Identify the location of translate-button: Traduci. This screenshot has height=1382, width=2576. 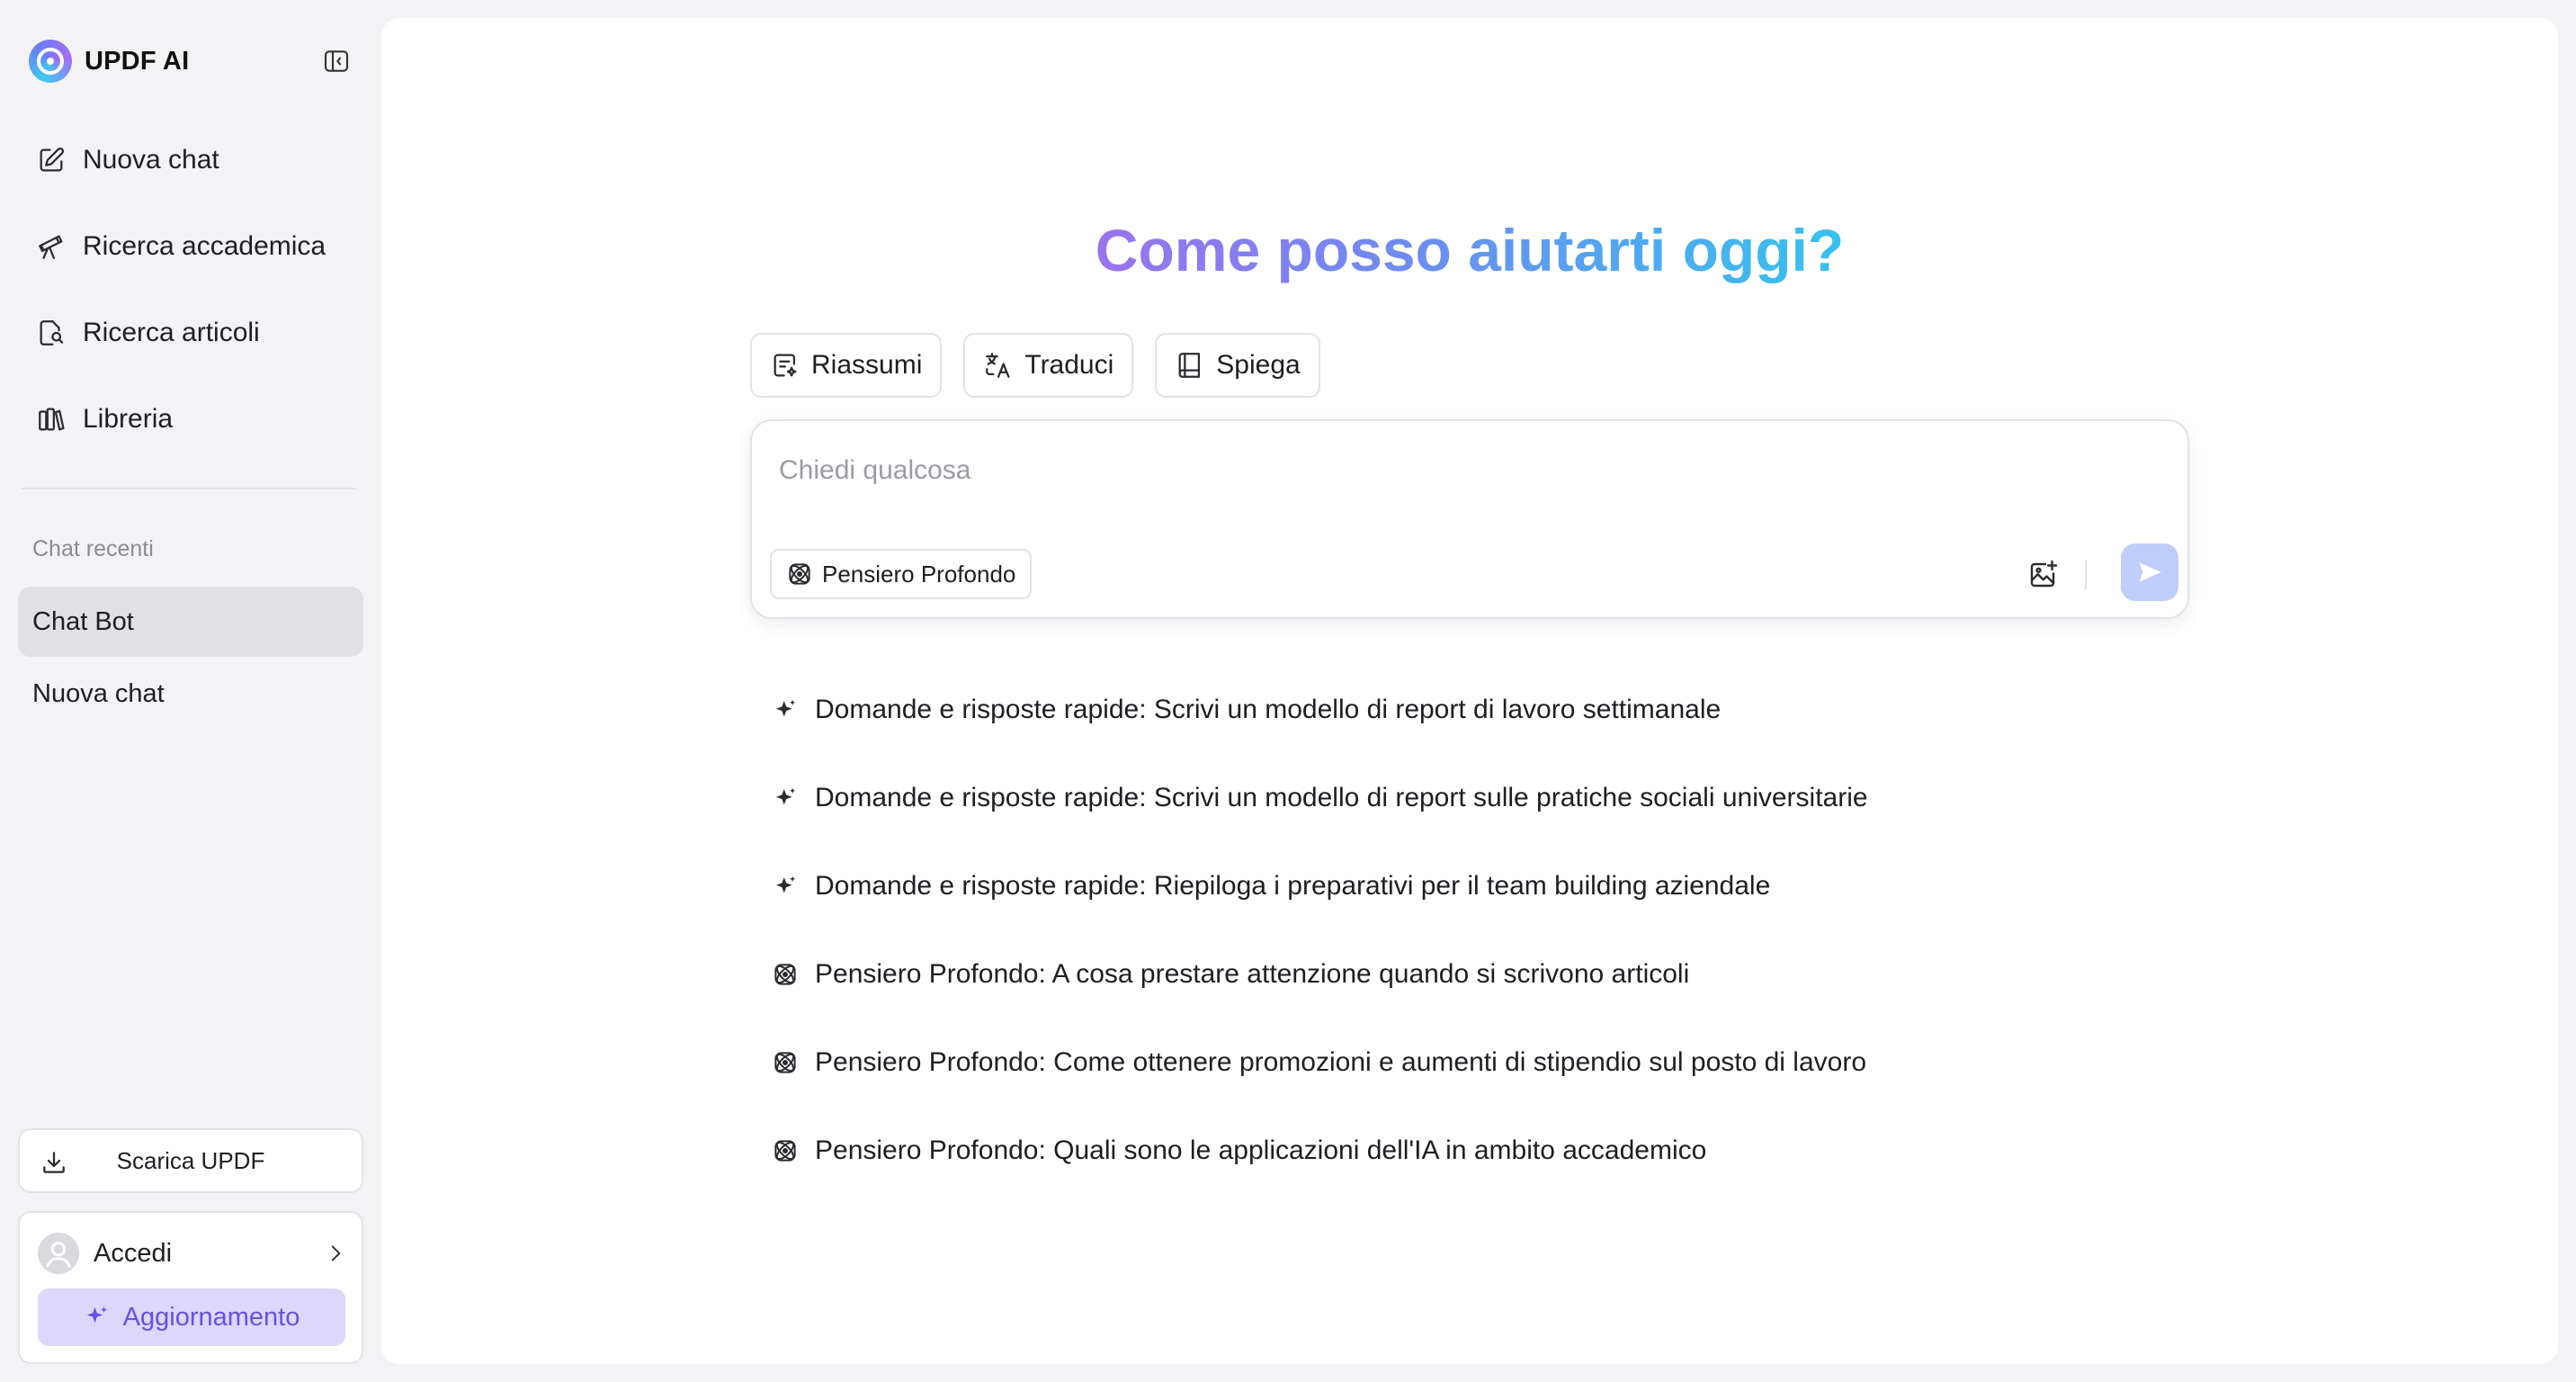
(1048, 366).